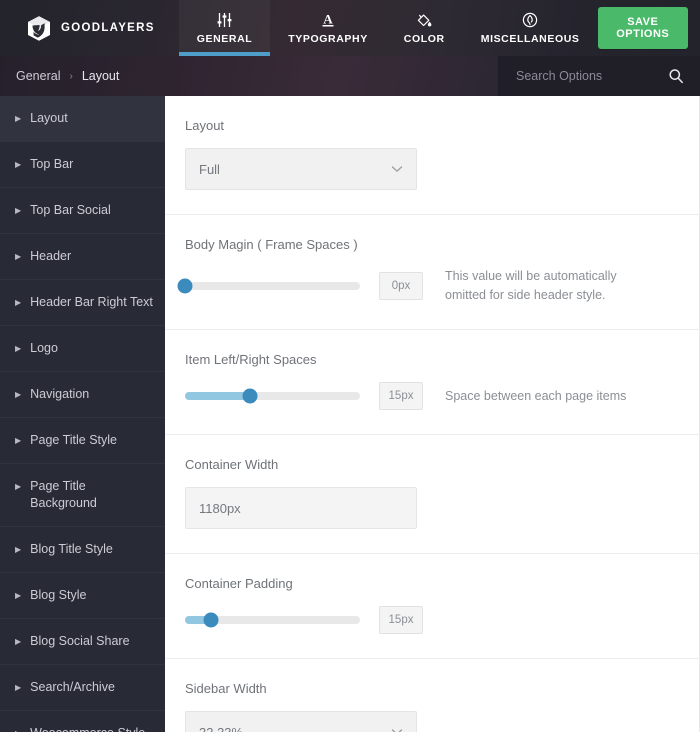  I want to click on svg-text: A, so click(328, 19).